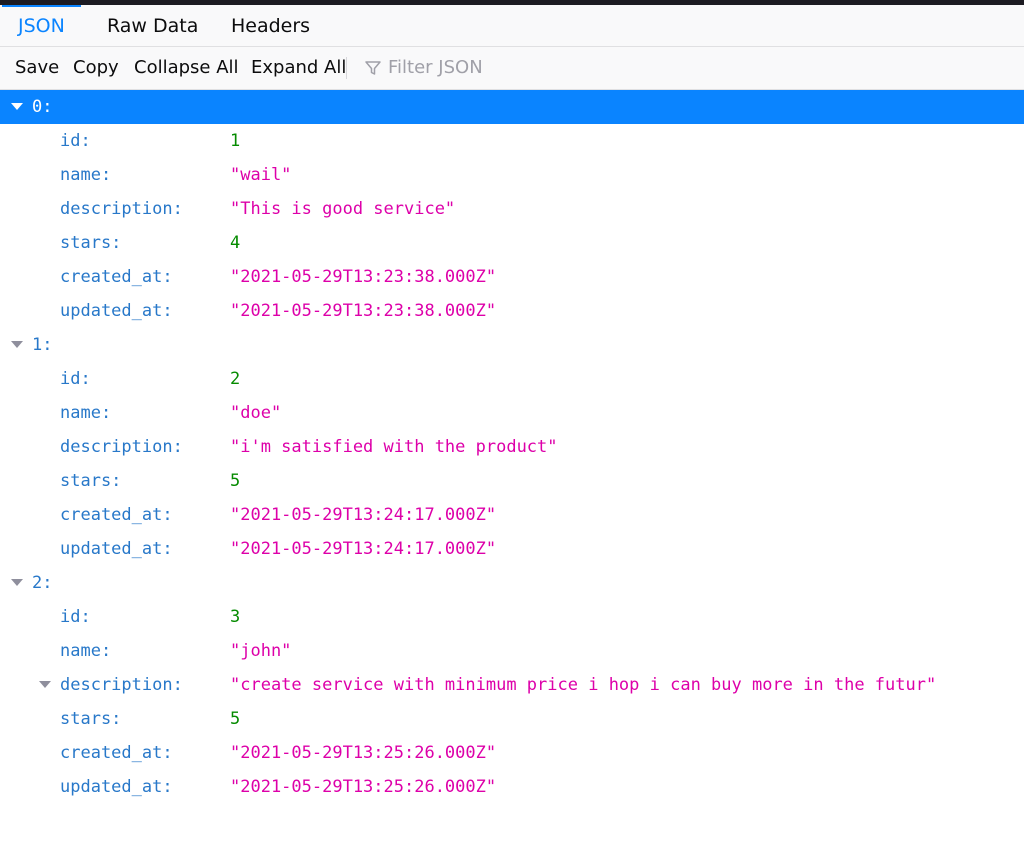  Describe the element at coordinates (256, 413) in the screenshot. I see `field-value: "doe"` at that location.